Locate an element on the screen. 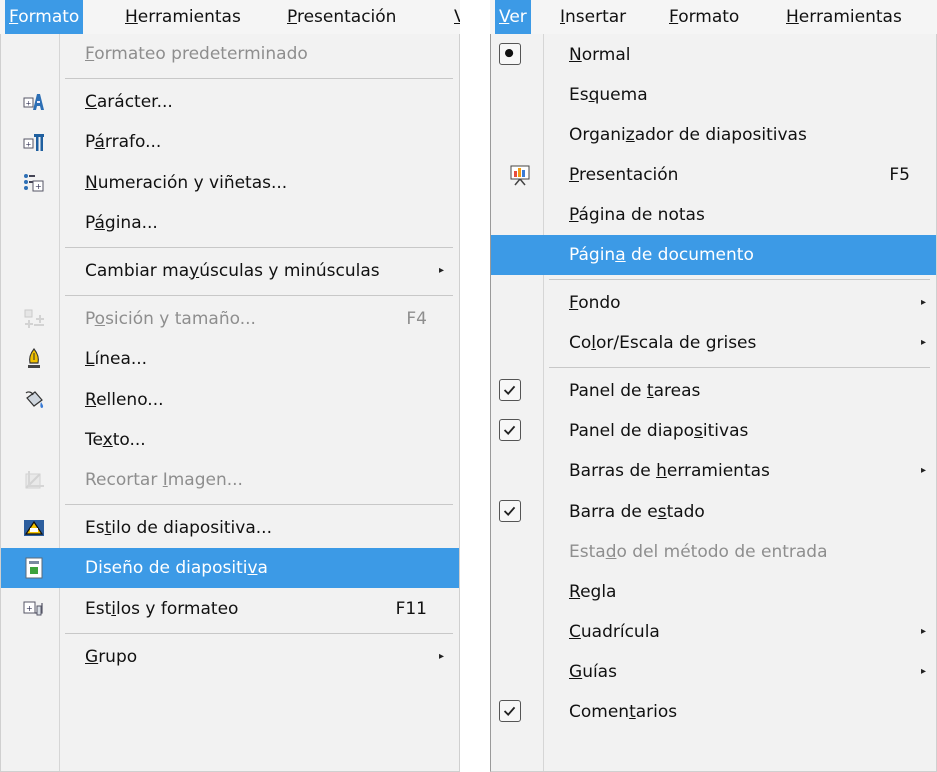 The width and height of the screenshot is (937, 772). menu-item-organizador-de-diapositivas: Organizador de diapositivas is located at coordinates (713, 135).